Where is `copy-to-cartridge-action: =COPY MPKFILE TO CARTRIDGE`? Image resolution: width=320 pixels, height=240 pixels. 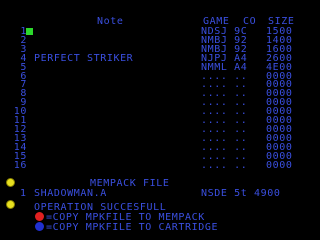
copy-to-cartridge-action: =COPY MPKFILE TO CARTRIDGE is located at coordinates (132, 228).